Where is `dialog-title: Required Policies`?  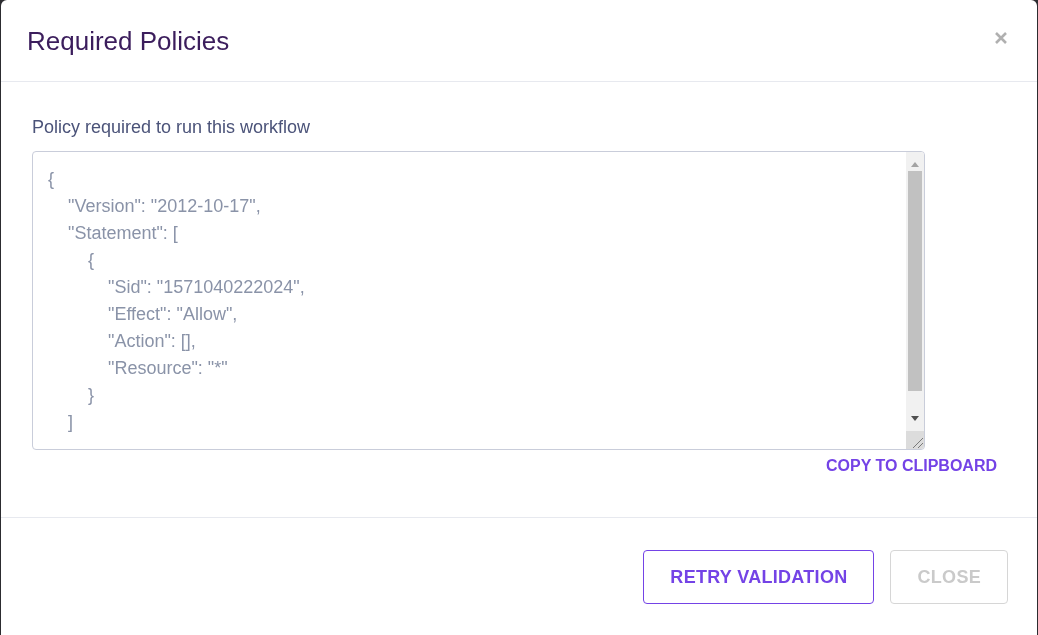
dialog-title: Required Policies is located at coordinates (128, 40).